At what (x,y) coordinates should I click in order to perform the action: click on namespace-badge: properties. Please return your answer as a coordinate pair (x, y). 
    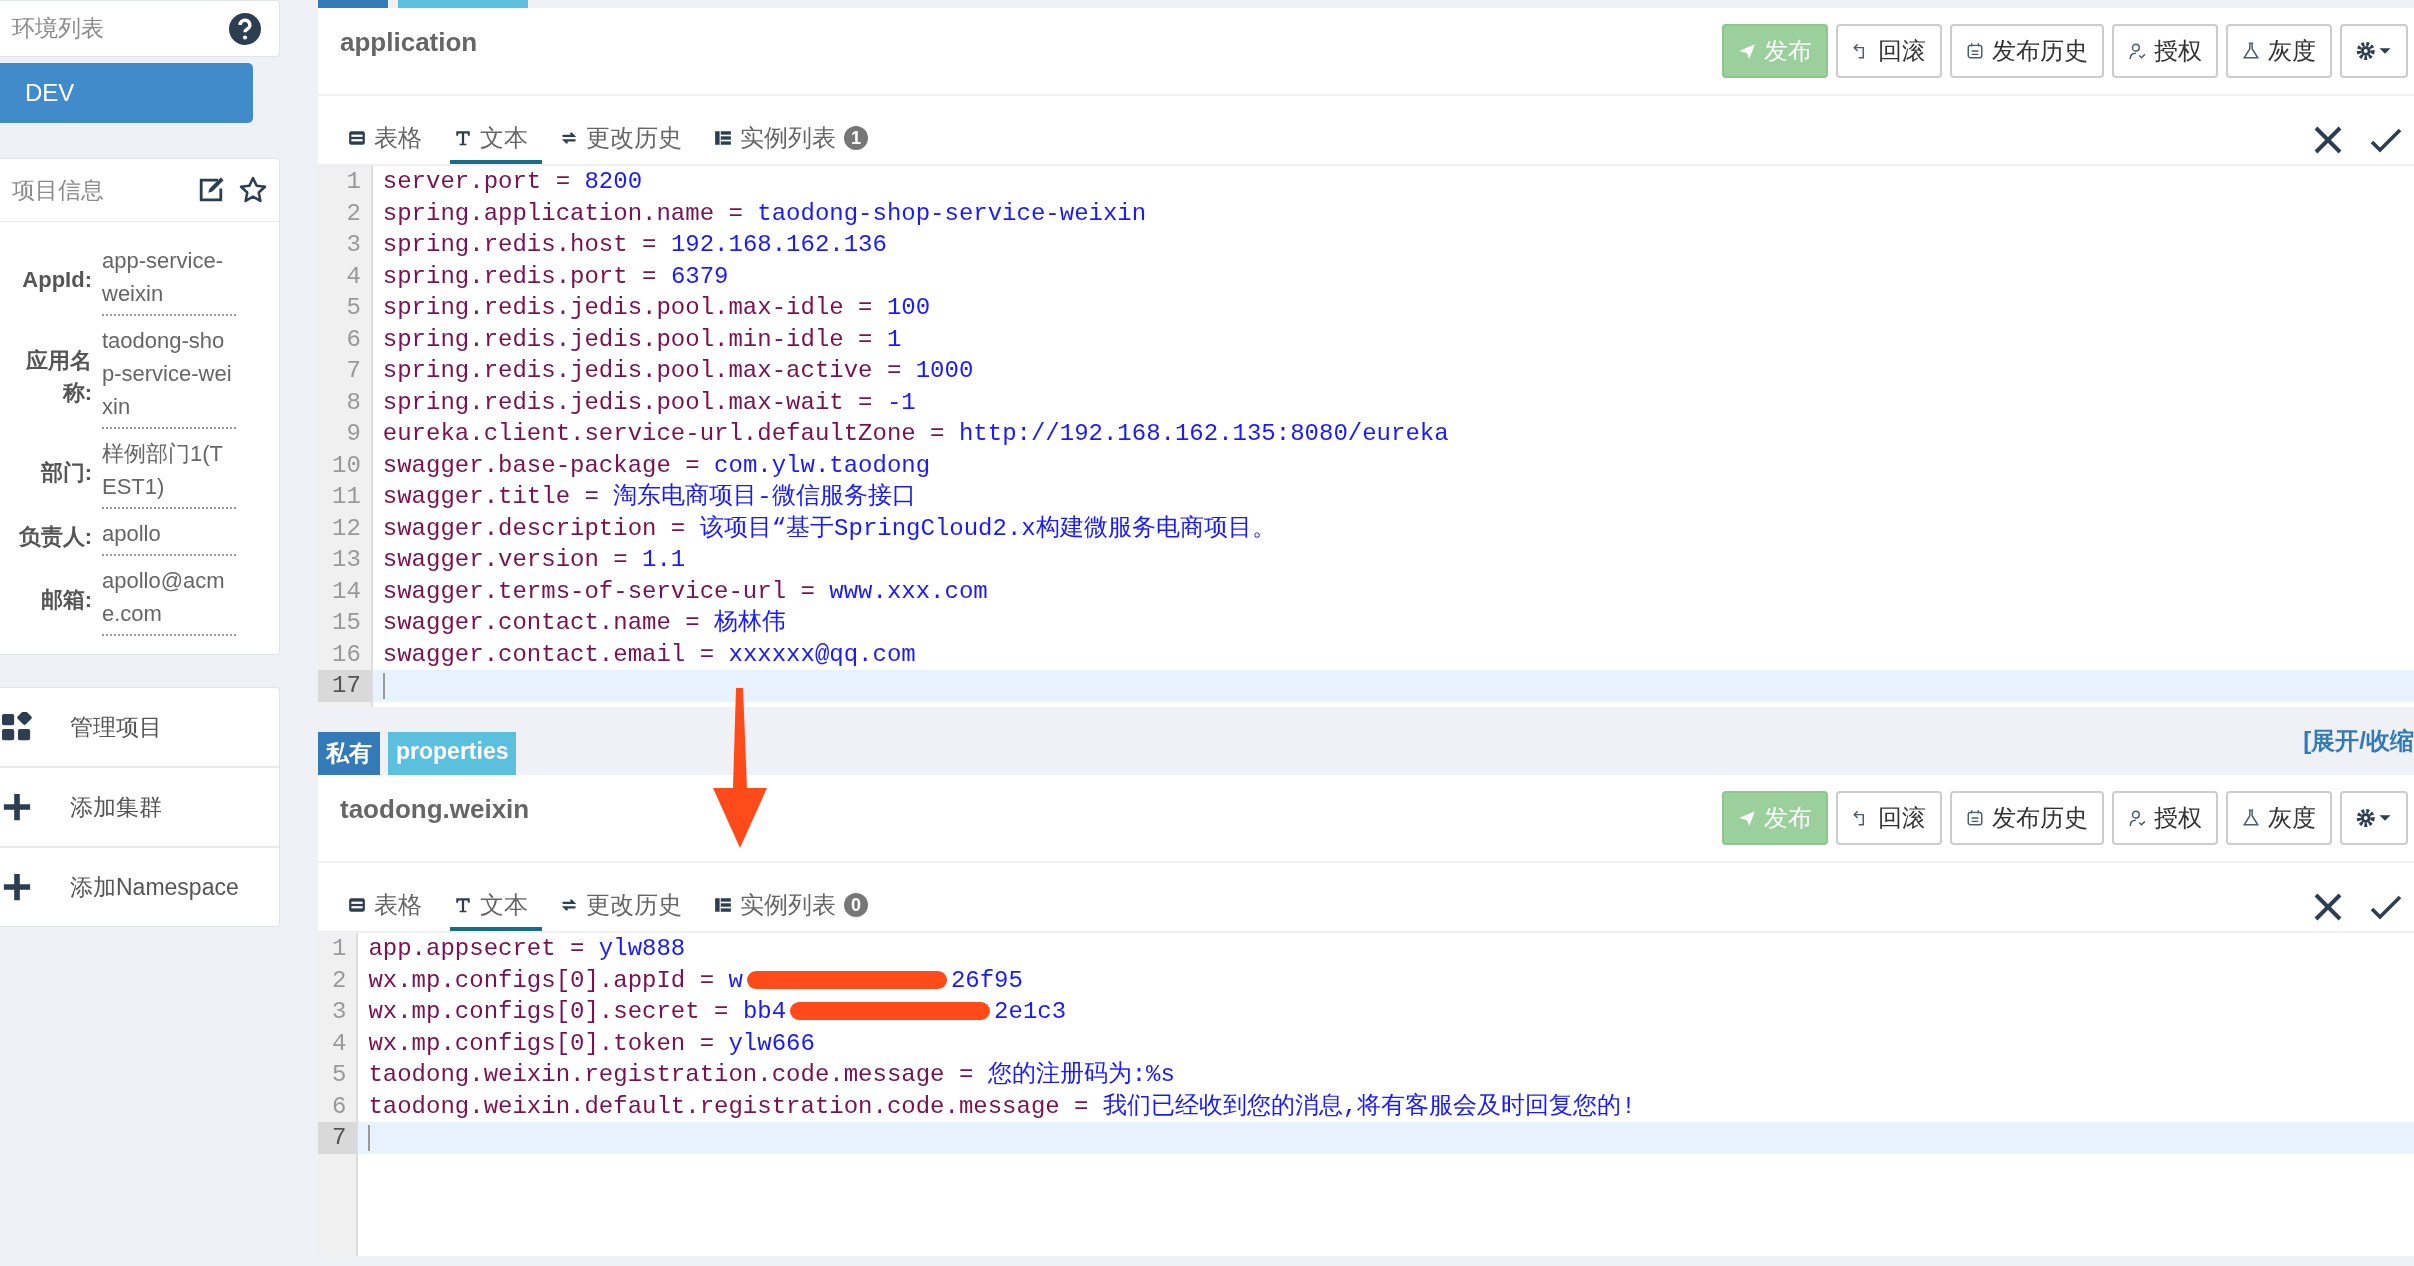
    Looking at the image, I should click on (452, 753).